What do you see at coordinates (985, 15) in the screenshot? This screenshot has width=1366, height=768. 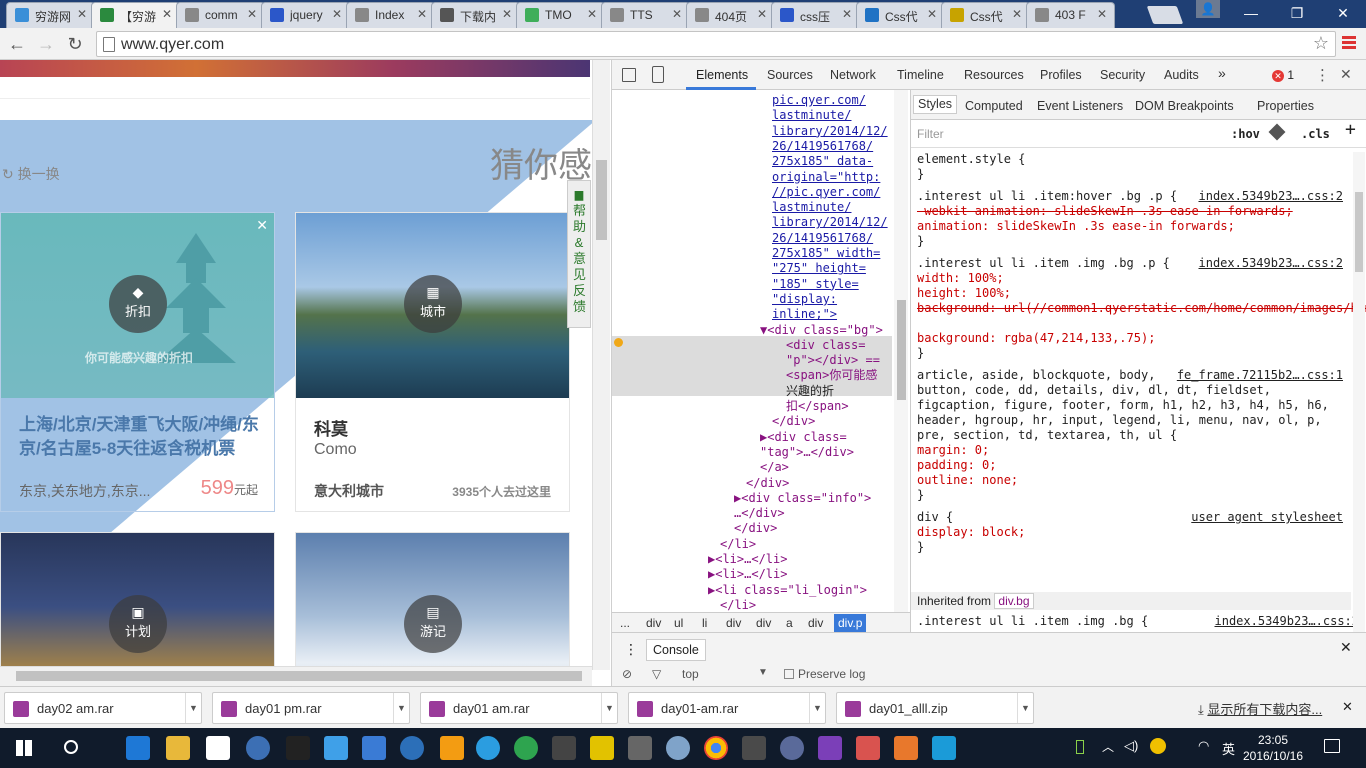 I see `browser-tab: Css代 ✕` at bounding box center [985, 15].